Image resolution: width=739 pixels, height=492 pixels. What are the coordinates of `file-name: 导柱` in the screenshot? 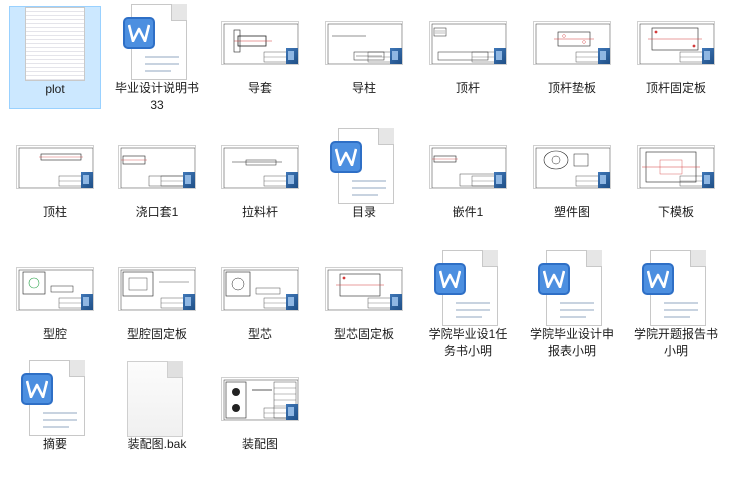 It's located at (363, 88).